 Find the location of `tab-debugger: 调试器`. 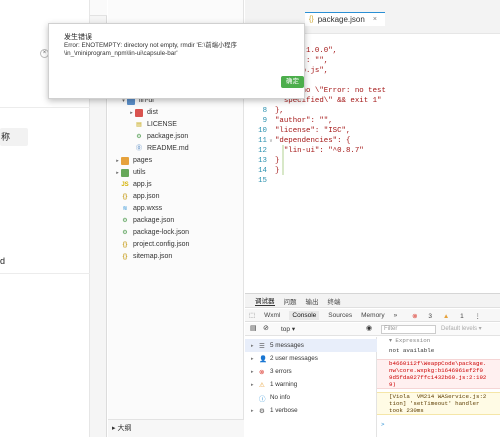

tab-debugger: 调试器 is located at coordinates (265, 300).